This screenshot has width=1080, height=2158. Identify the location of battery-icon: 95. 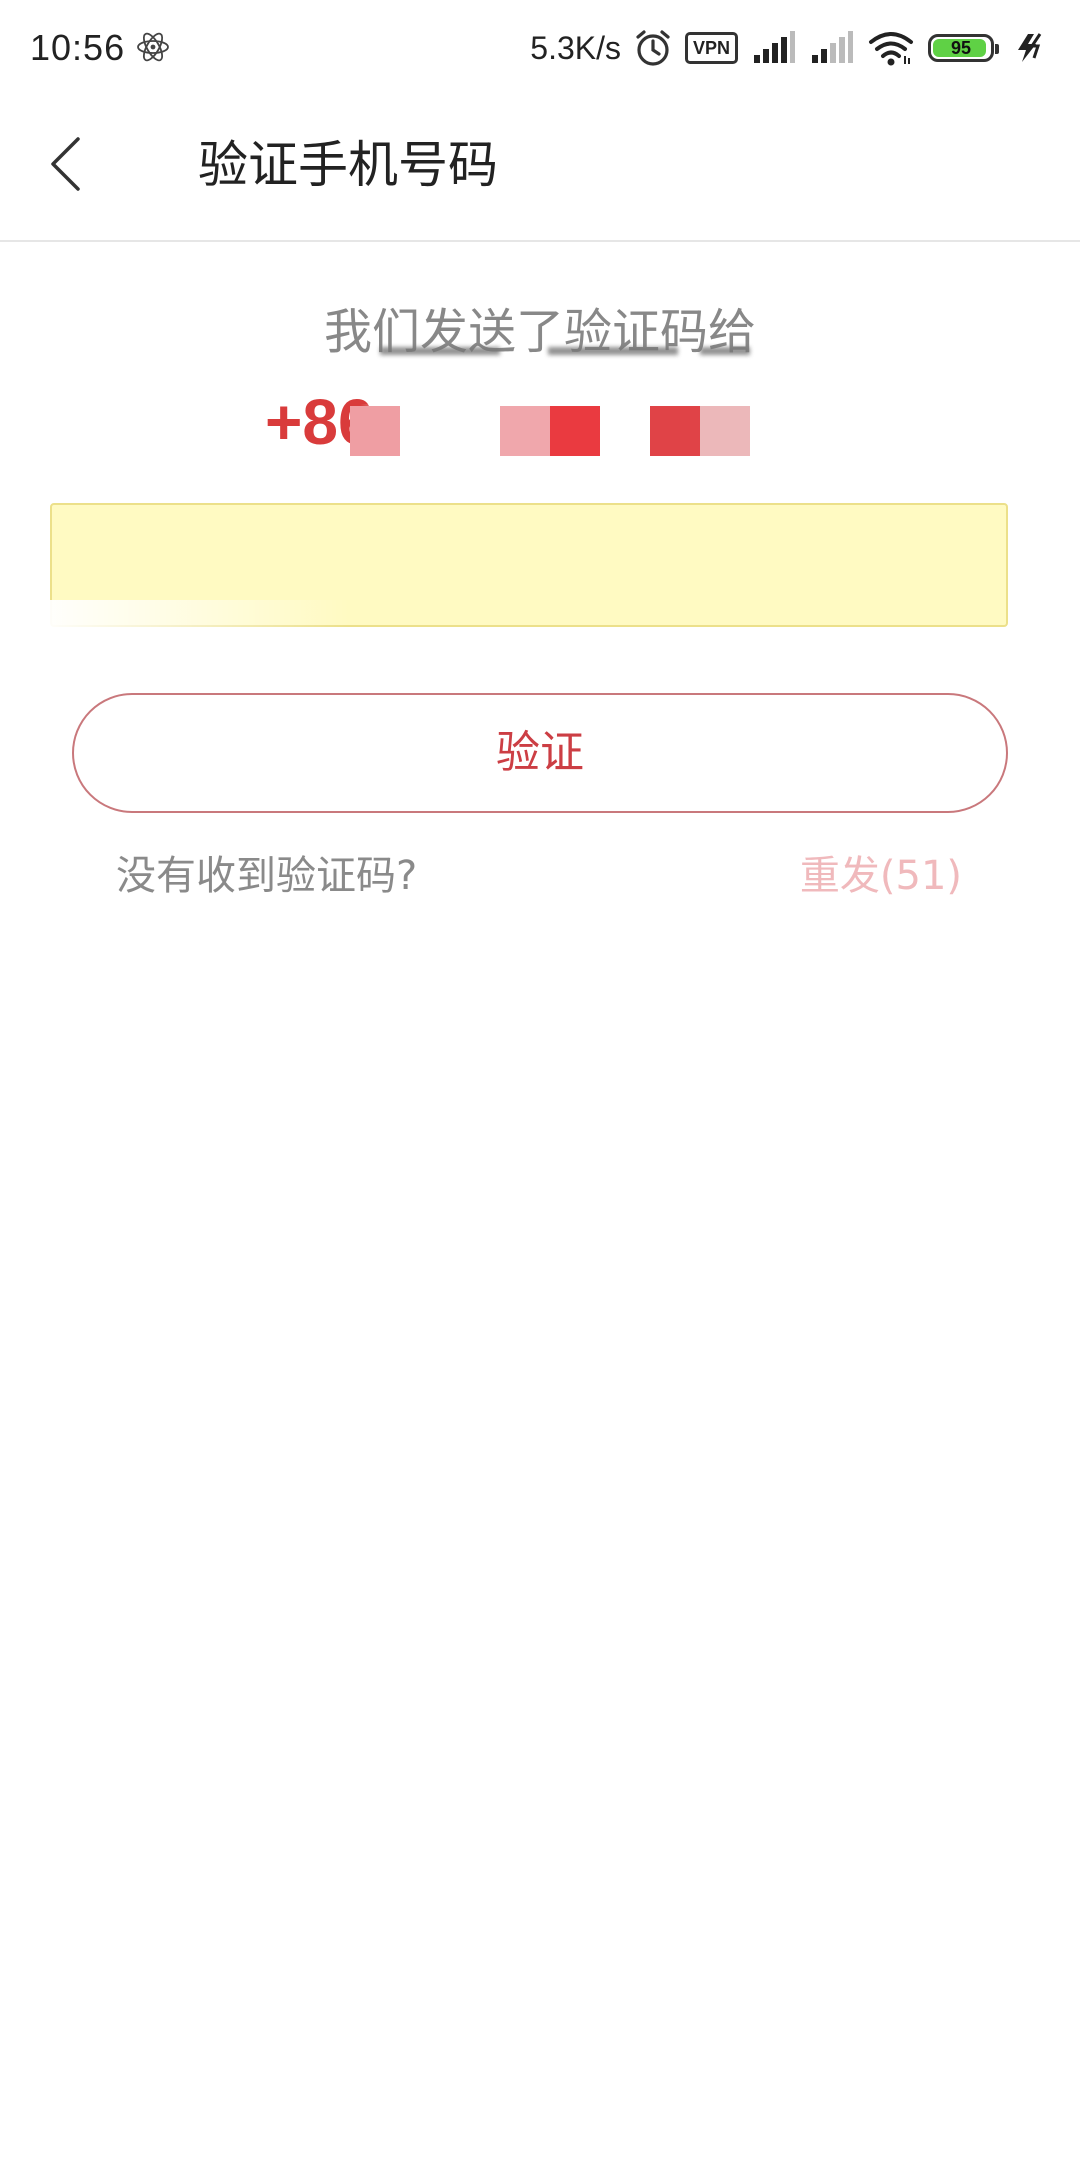
(963, 48).